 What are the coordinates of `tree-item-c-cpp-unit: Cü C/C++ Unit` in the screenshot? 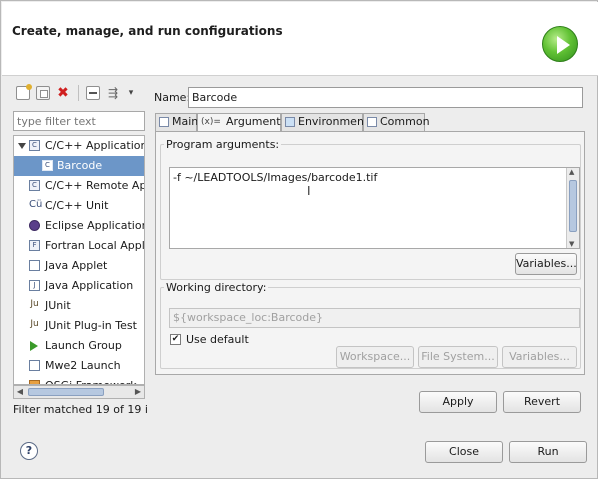 It's located at (79, 206).